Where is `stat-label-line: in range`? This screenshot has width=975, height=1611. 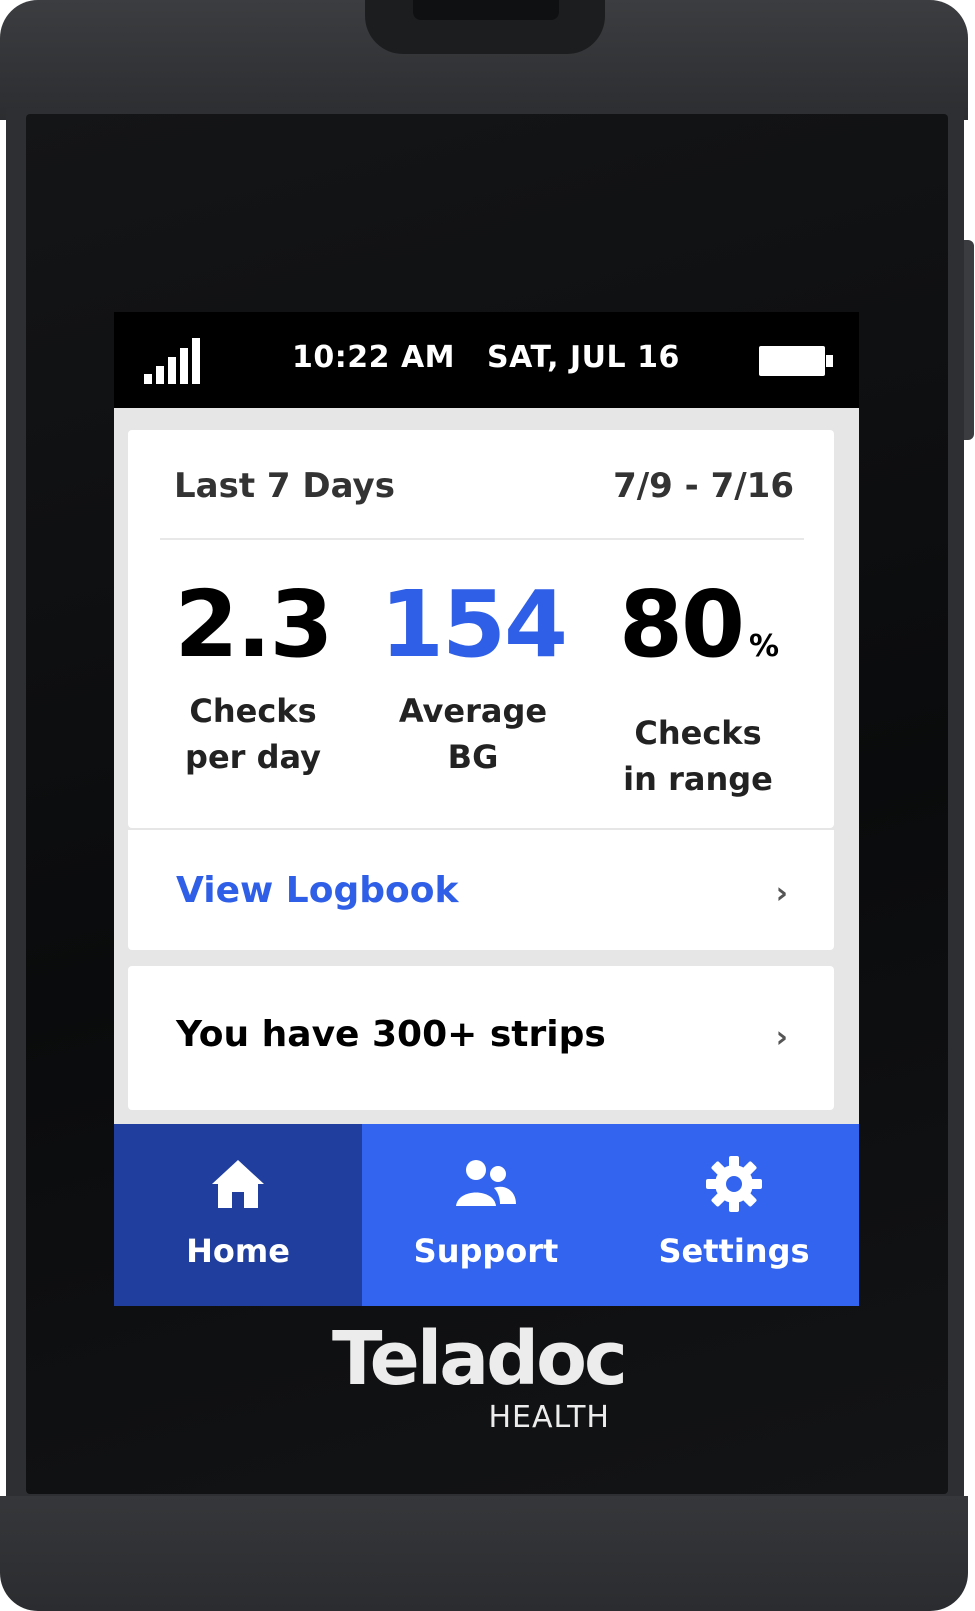 stat-label-line: in range is located at coordinates (698, 779).